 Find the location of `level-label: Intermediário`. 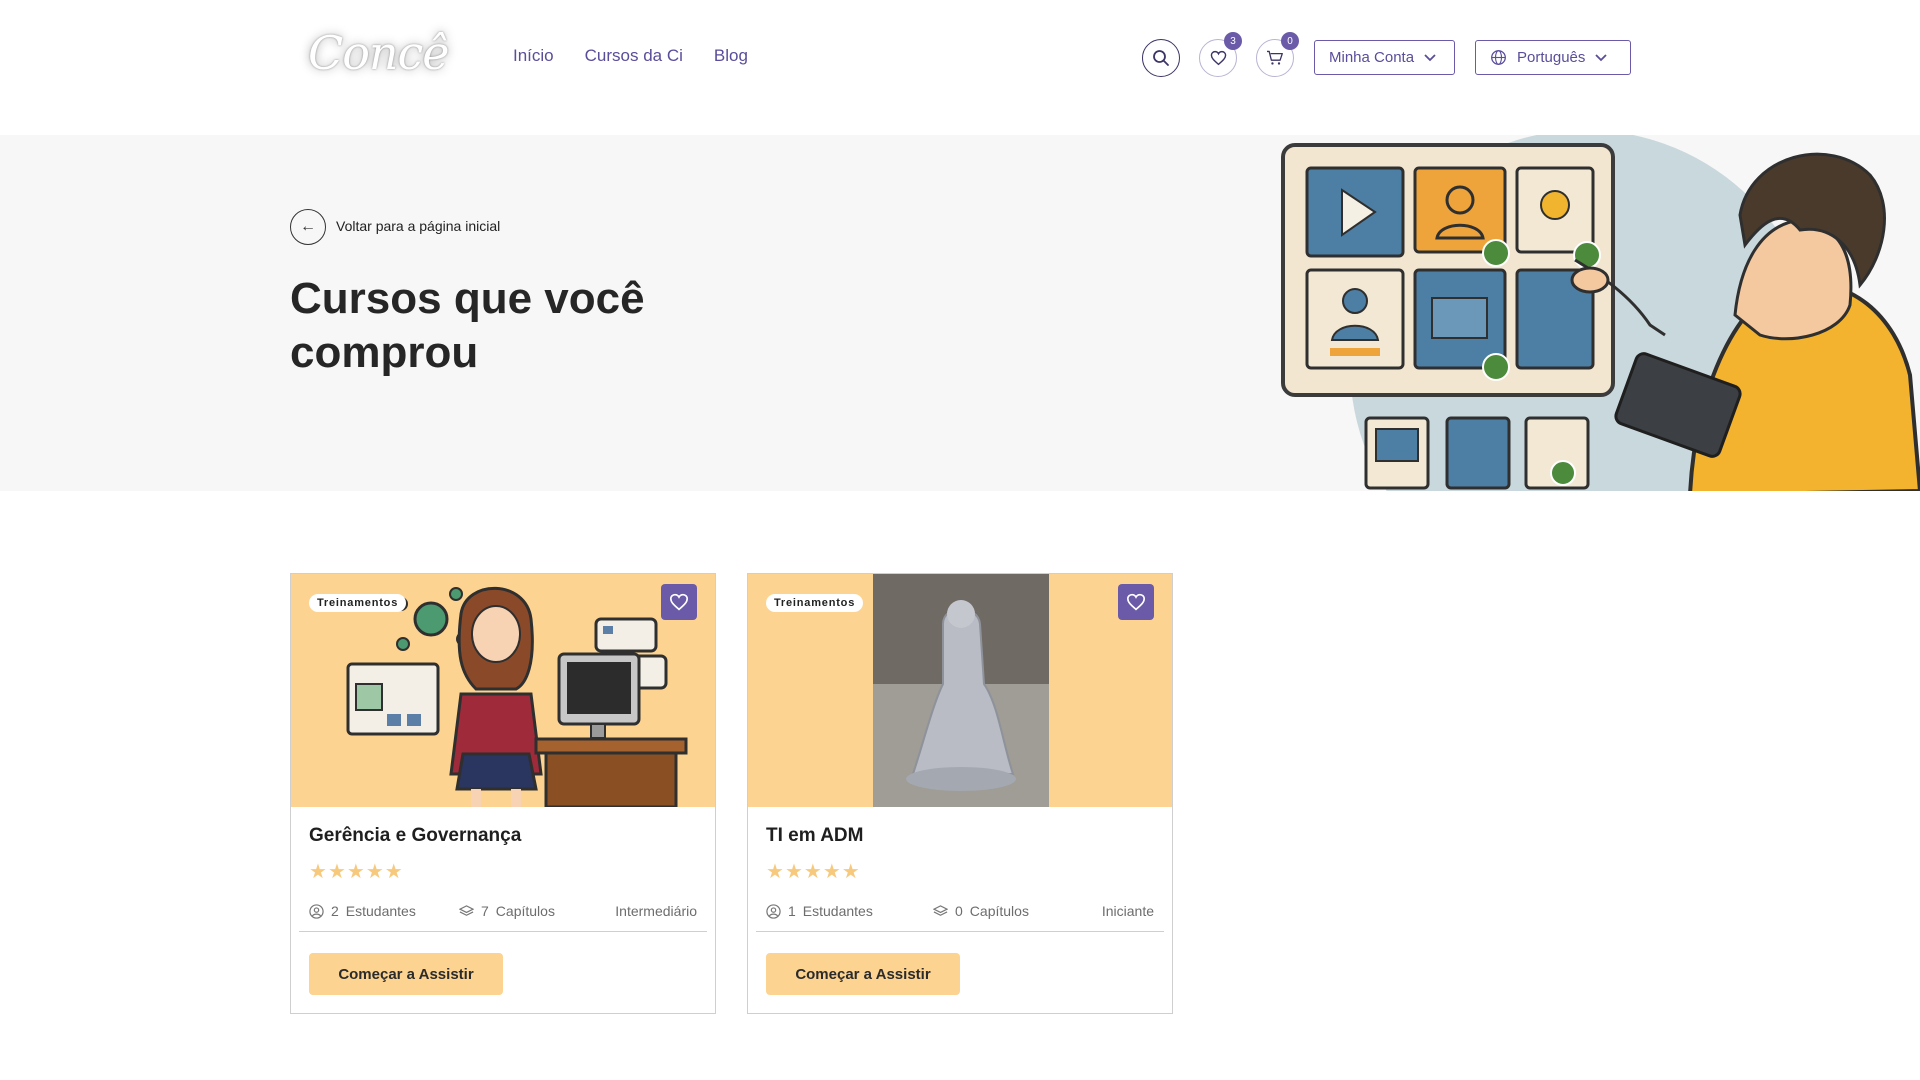

level-label: Intermediário is located at coordinates (656, 911).